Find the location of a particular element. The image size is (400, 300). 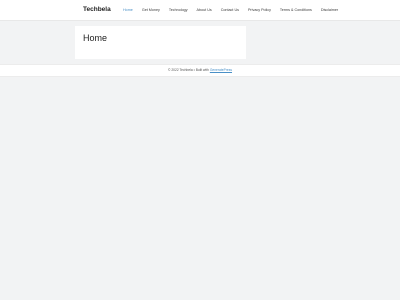

nav-item-home: Home is located at coordinates (128, 10).